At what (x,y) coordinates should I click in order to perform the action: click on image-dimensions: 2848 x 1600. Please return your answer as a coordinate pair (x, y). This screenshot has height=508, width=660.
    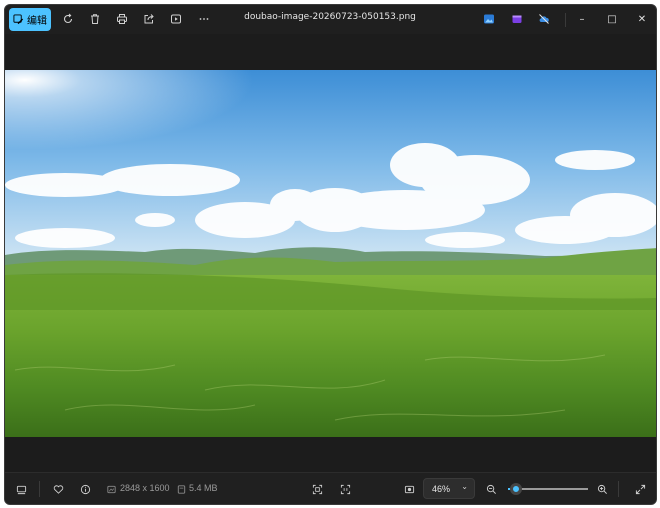
    Looking at the image, I should click on (145, 488).